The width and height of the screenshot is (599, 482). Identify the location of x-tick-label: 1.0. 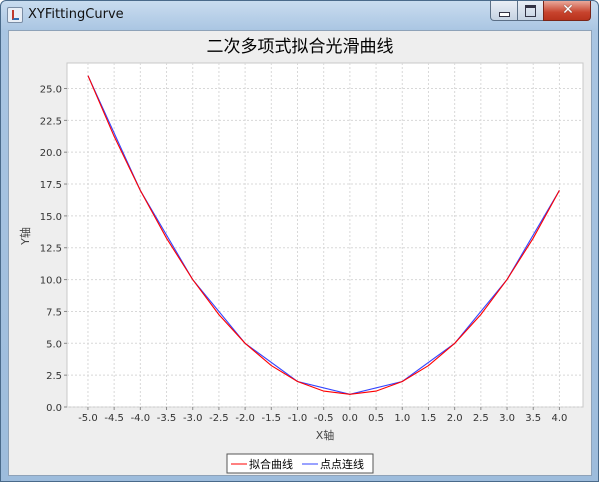
(402, 418).